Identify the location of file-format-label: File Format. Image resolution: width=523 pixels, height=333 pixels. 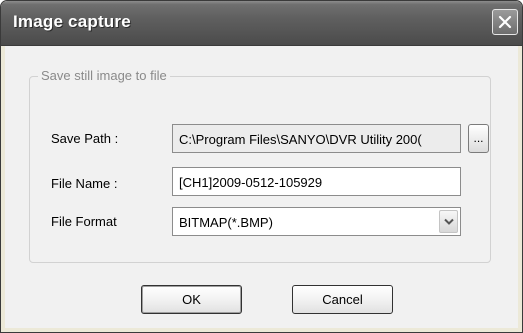
(84, 221).